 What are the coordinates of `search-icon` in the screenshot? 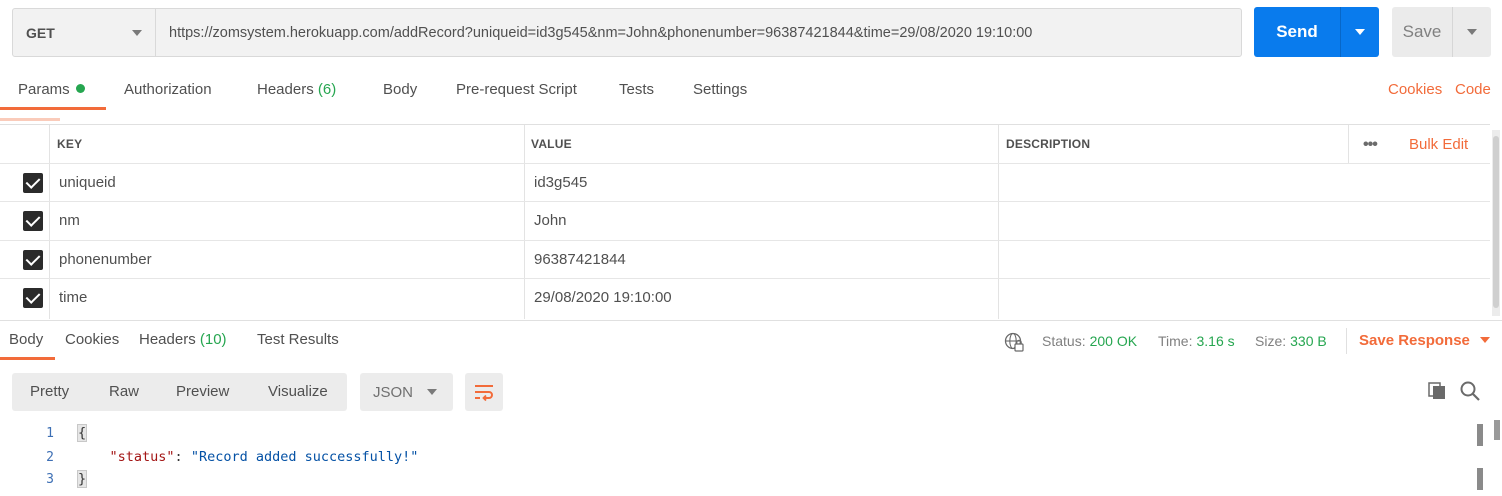 It's located at (1470, 391).